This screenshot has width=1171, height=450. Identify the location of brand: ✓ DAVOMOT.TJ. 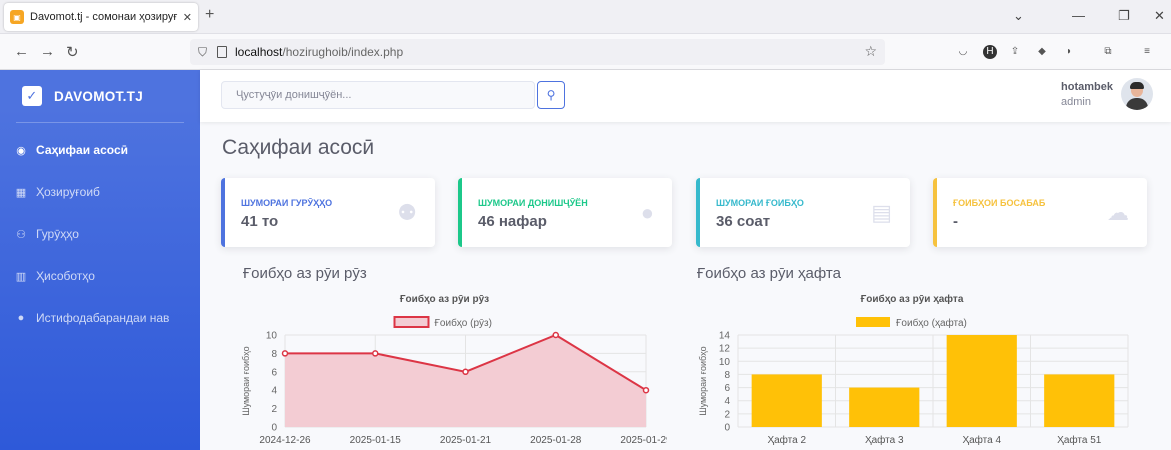
(100, 96).